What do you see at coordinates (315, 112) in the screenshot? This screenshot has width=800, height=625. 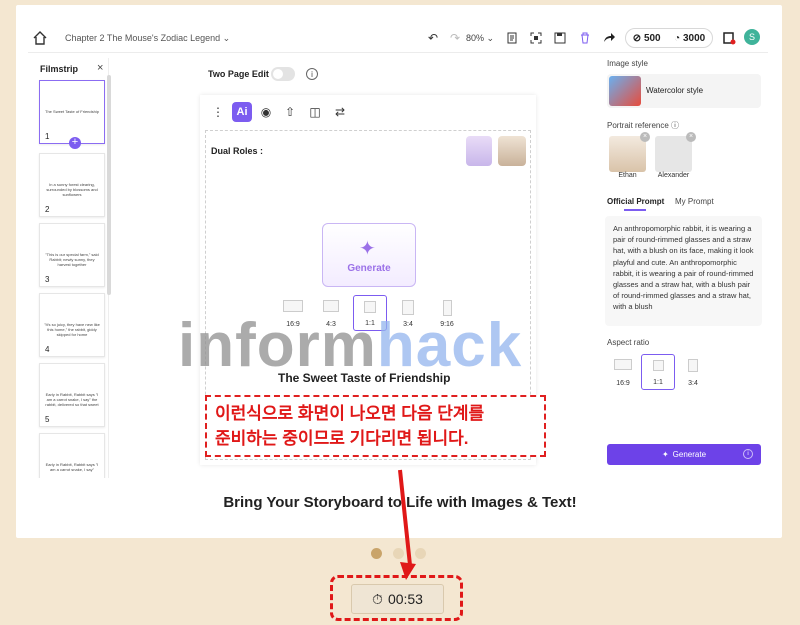 I see `layout-icon: ◫` at bounding box center [315, 112].